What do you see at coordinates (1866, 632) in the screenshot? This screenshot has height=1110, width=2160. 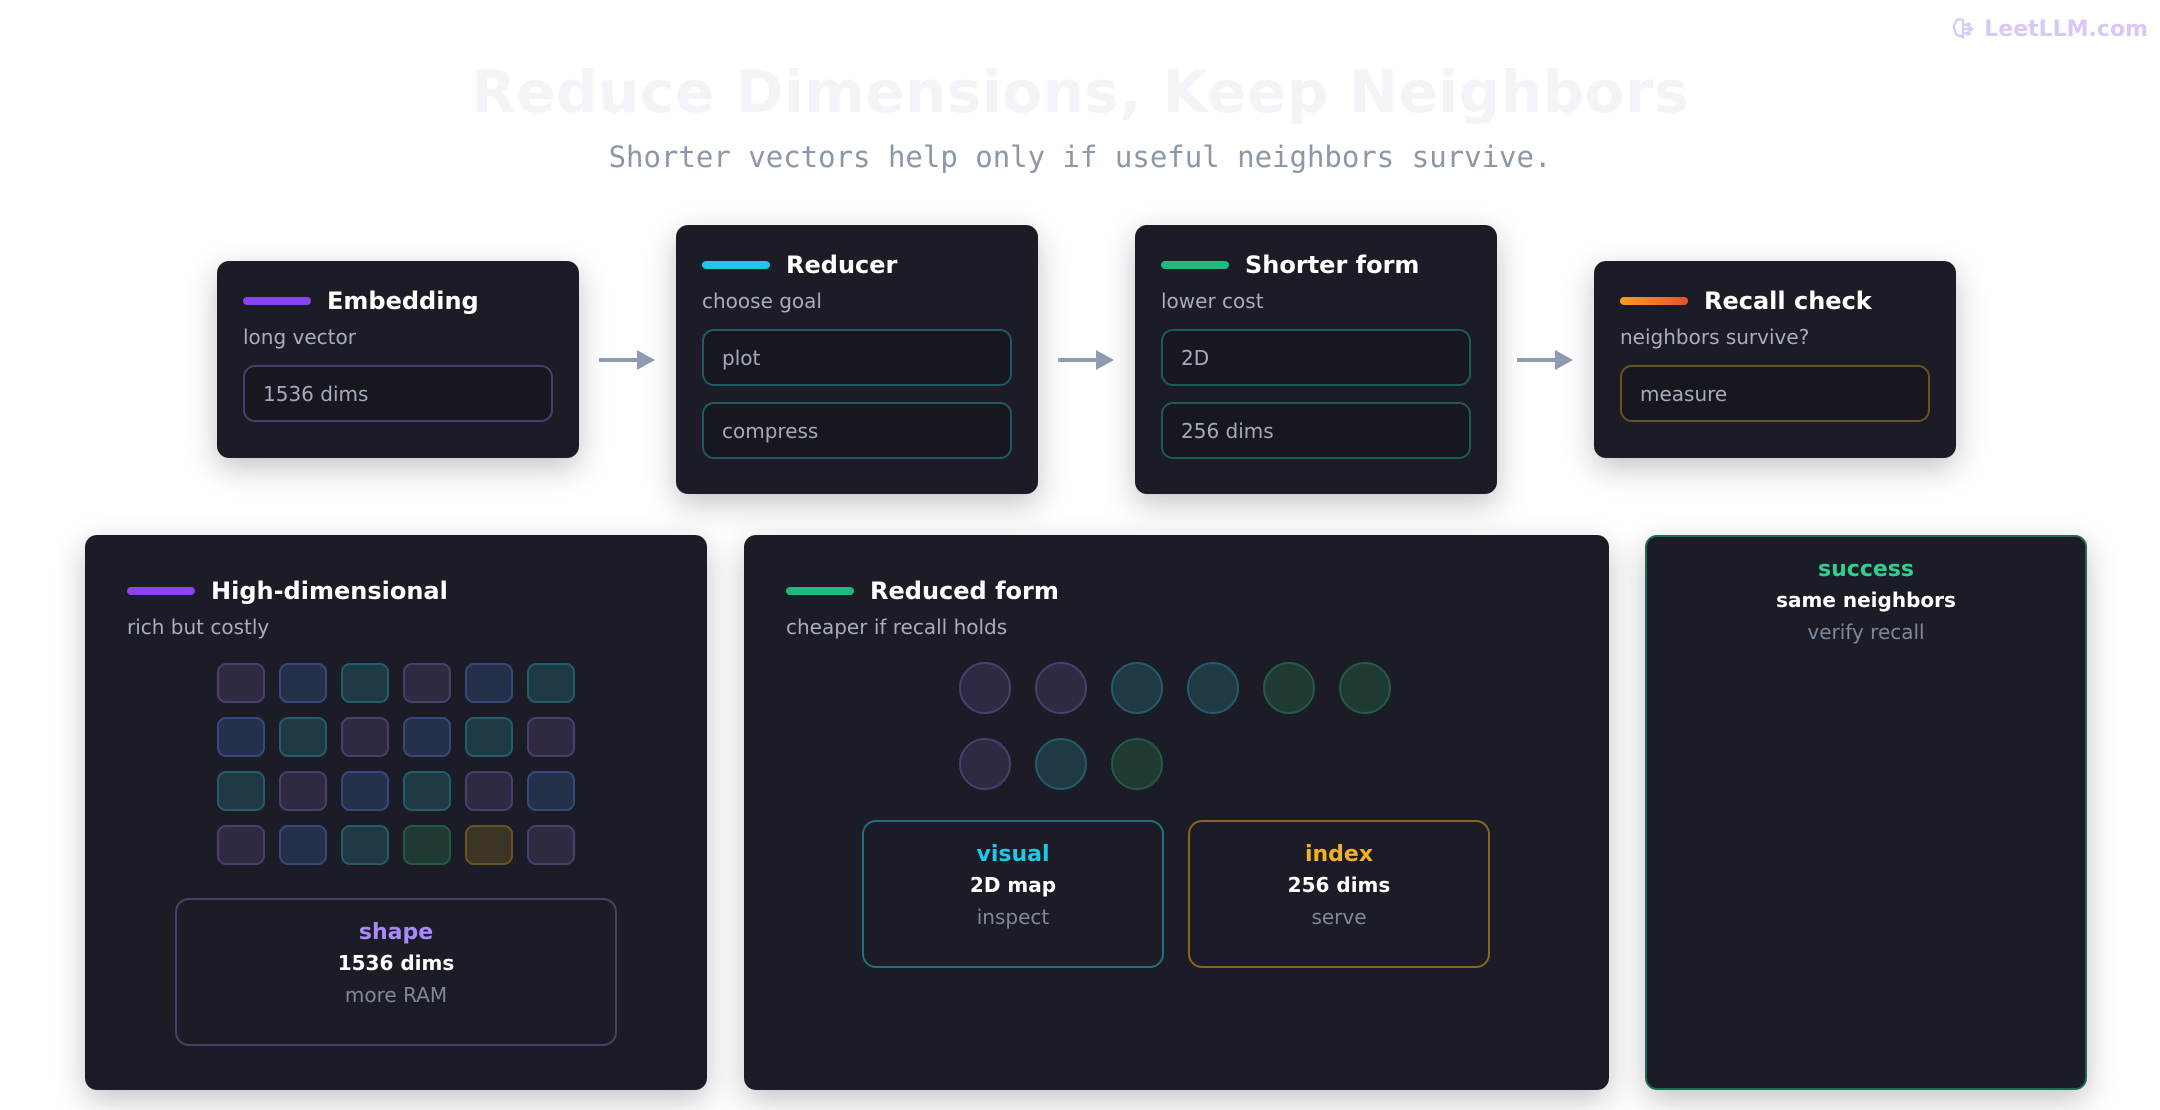 I see `result-note: verify recall` at bounding box center [1866, 632].